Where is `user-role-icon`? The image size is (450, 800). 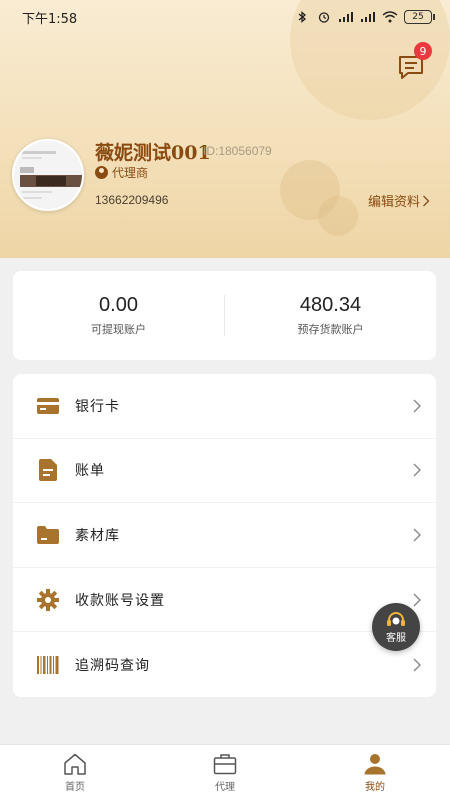 user-role-icon is located at coordinates (101, 172).